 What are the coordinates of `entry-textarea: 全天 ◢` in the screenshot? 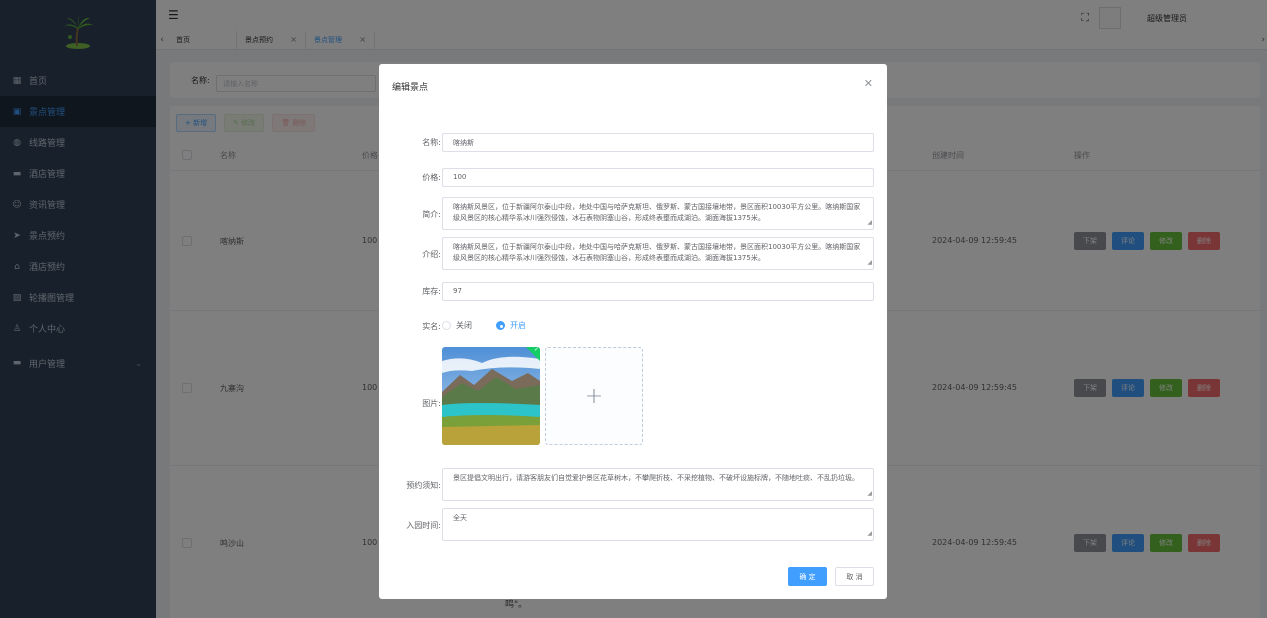 It's located at (658, 524).